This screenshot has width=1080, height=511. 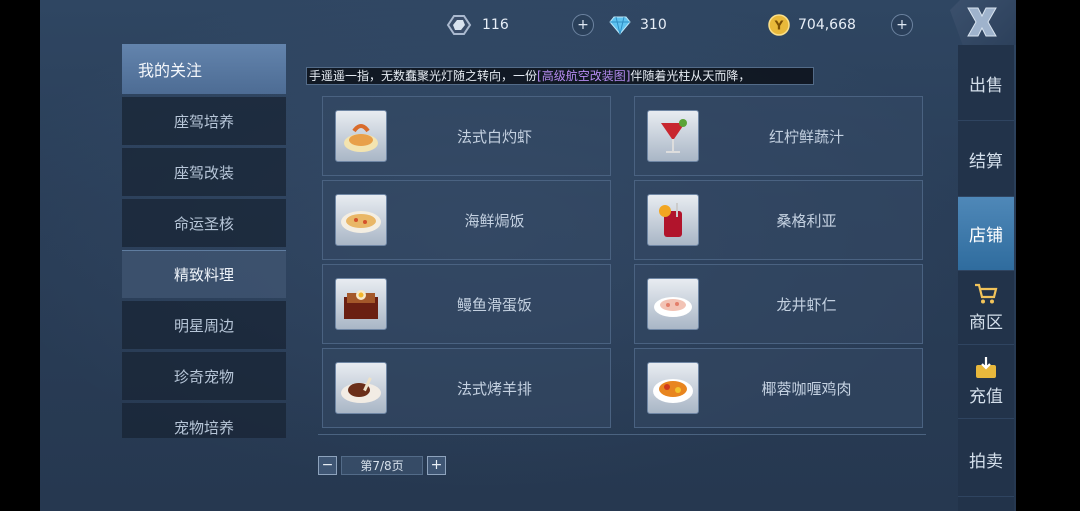 I want to click on item-name: 椰蓉咖喱鸡肉, so click(x=806, y=388).